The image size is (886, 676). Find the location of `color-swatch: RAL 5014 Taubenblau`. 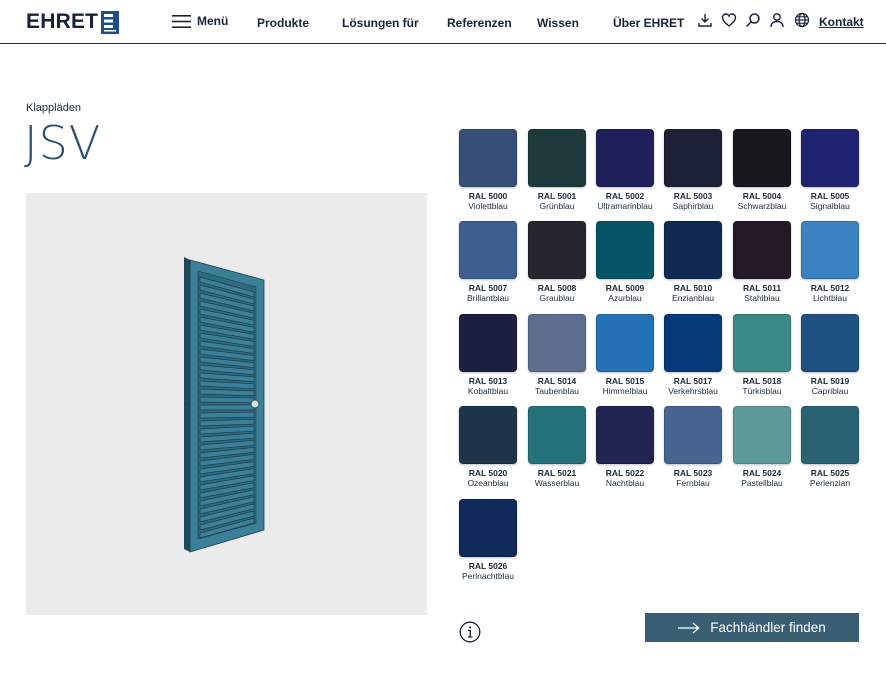

color-swatch: RAL 5014 Taubenblau is located at coordinates (557, 359).